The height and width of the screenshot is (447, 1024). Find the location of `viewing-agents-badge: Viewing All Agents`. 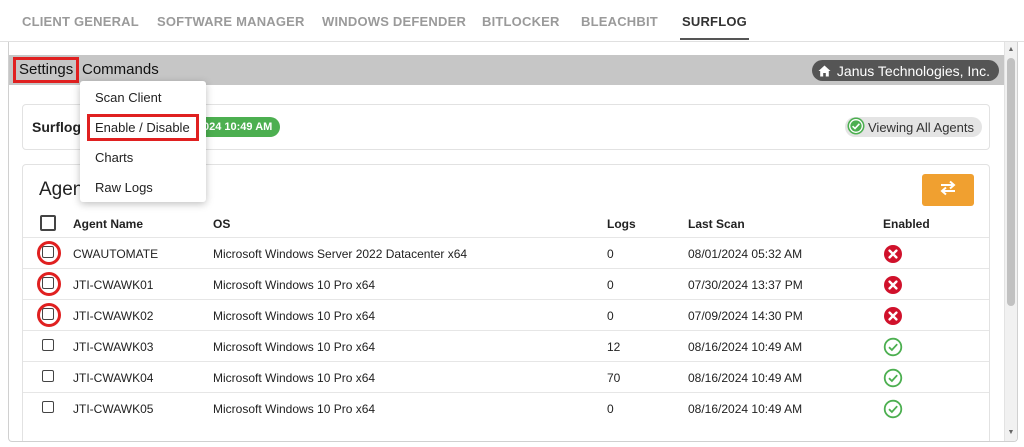

viewing-agents-badge: Viewing All Agents is located at coordinates (913, 127).